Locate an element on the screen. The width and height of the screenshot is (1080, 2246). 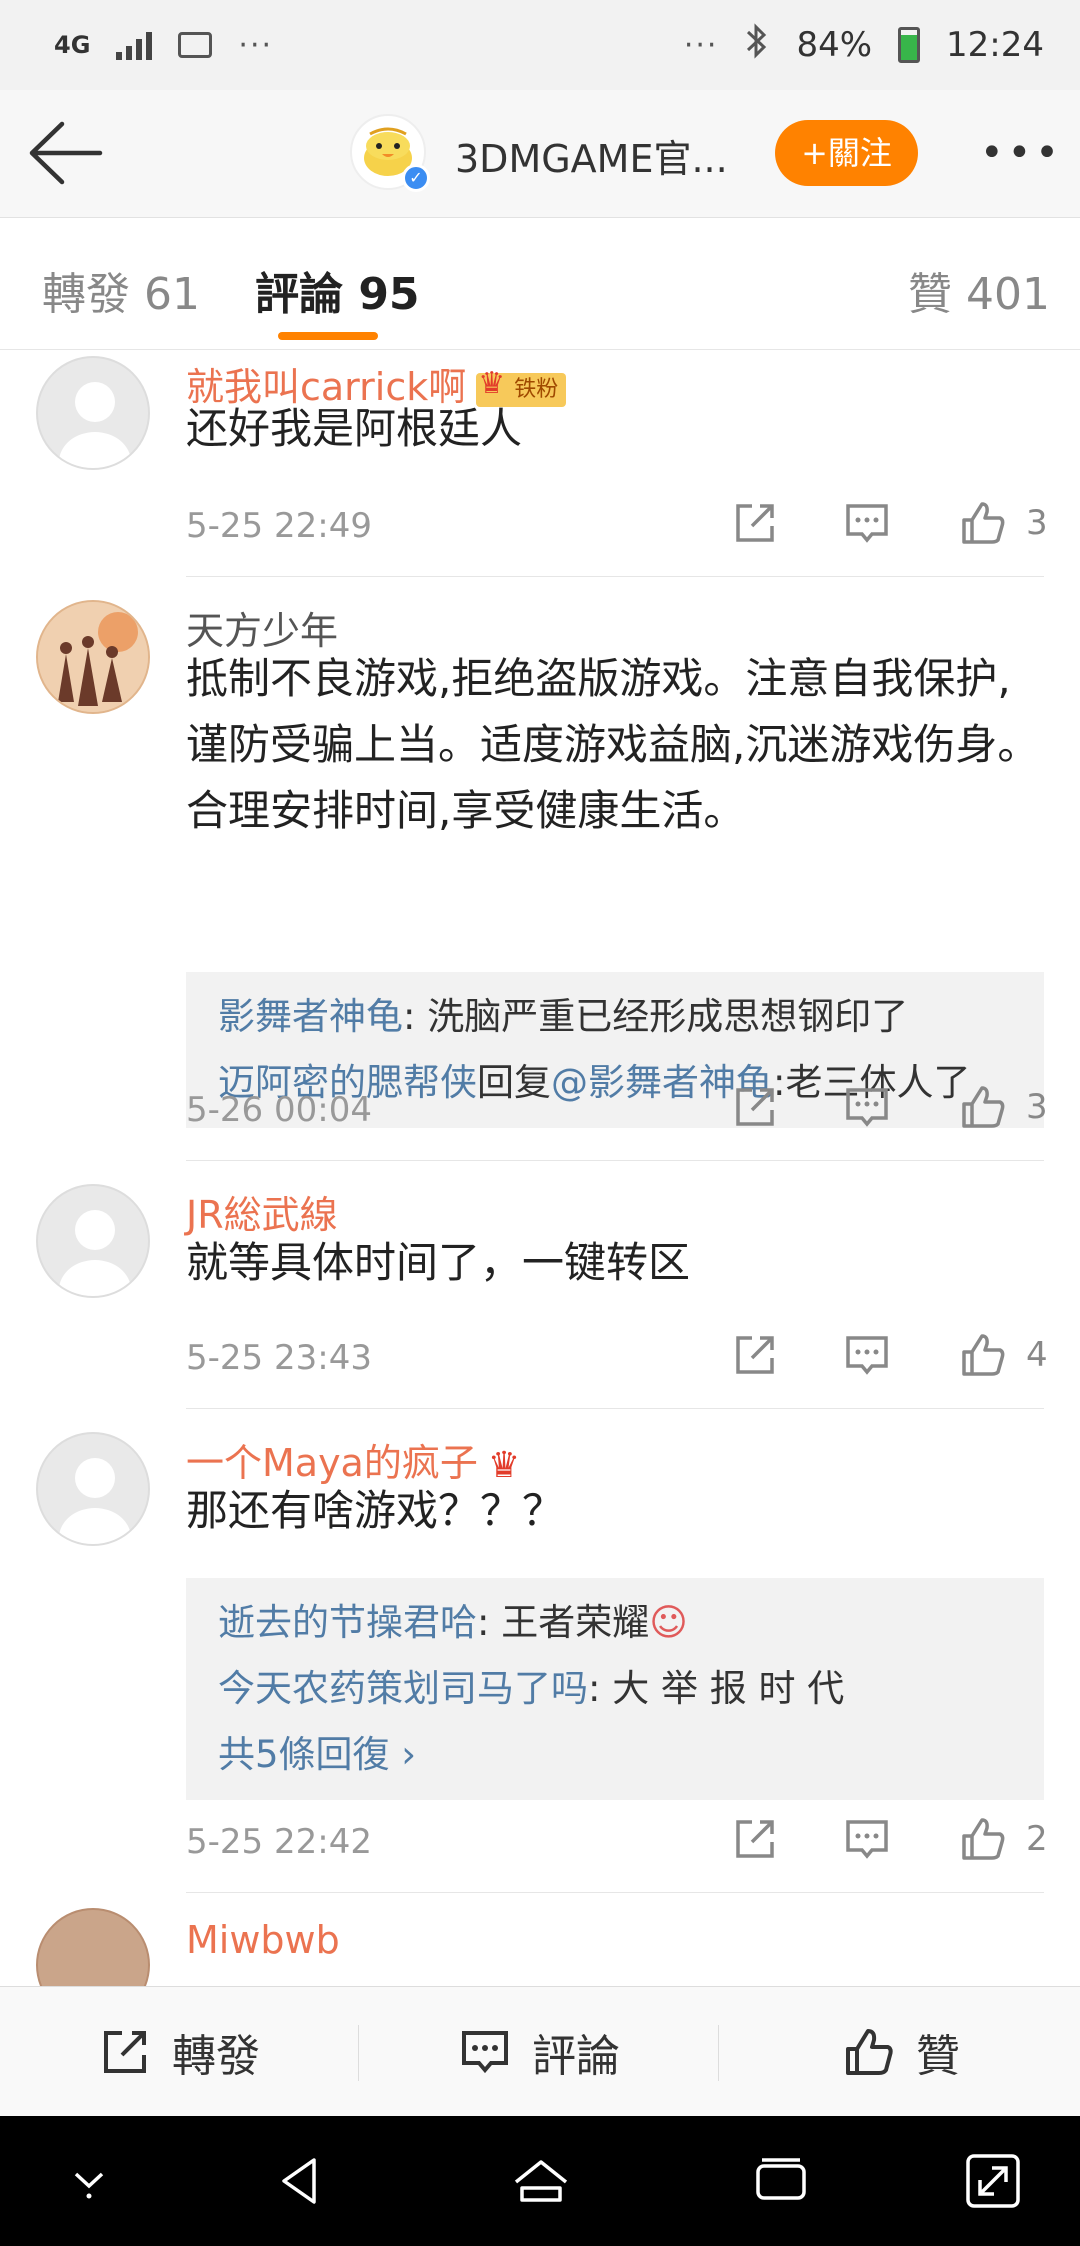
comment-time: 5-25 22:49 is located at coordinates (279, 526).